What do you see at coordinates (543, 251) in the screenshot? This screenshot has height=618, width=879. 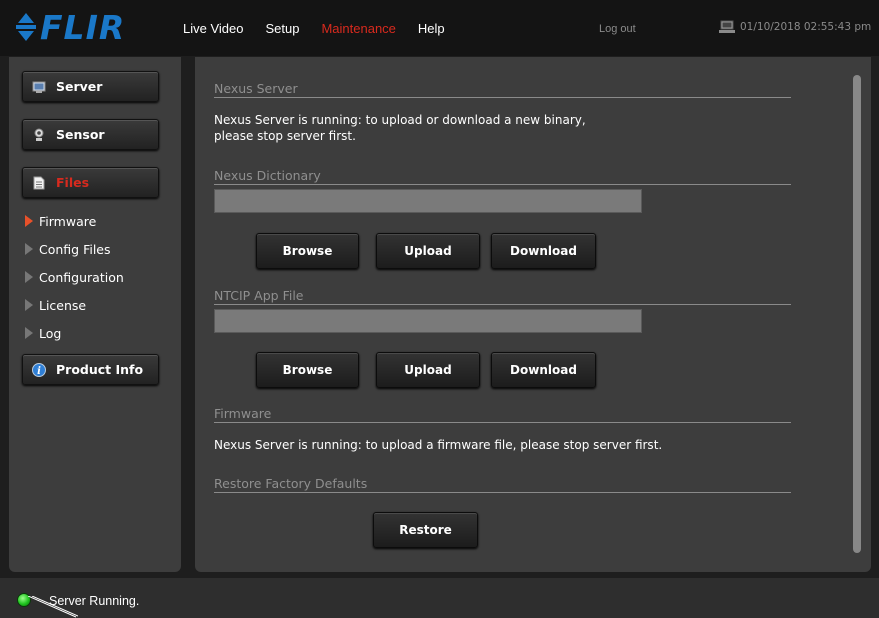 I see `nexus-dictionary-download-button: Download` at bounding box center [543, 251].